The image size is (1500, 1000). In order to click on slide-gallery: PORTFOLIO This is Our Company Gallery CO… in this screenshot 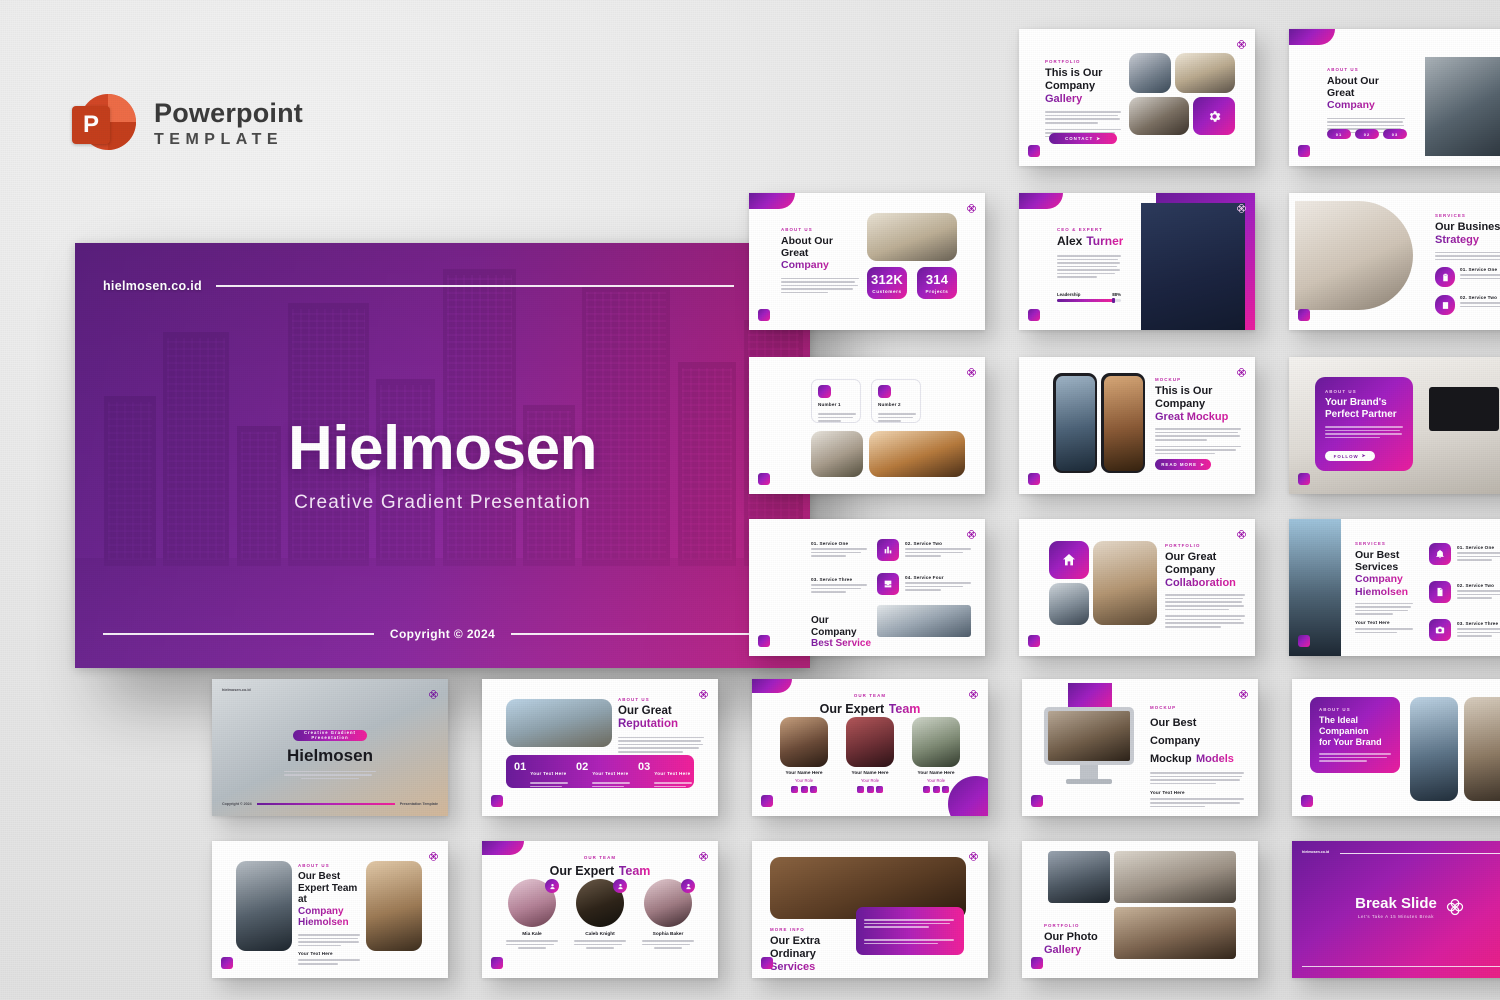, I will do `click(1137, 97)`.